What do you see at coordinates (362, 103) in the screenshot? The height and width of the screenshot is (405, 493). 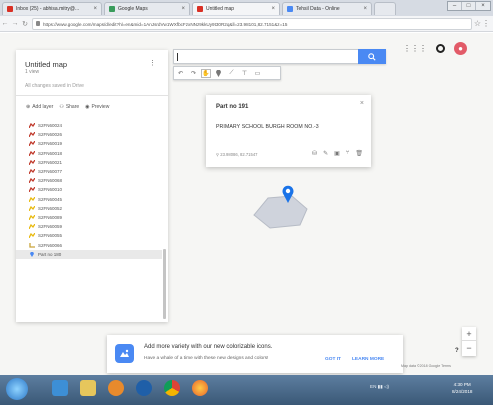 I see `close-icon: ×` at bounding box center [362, 103].